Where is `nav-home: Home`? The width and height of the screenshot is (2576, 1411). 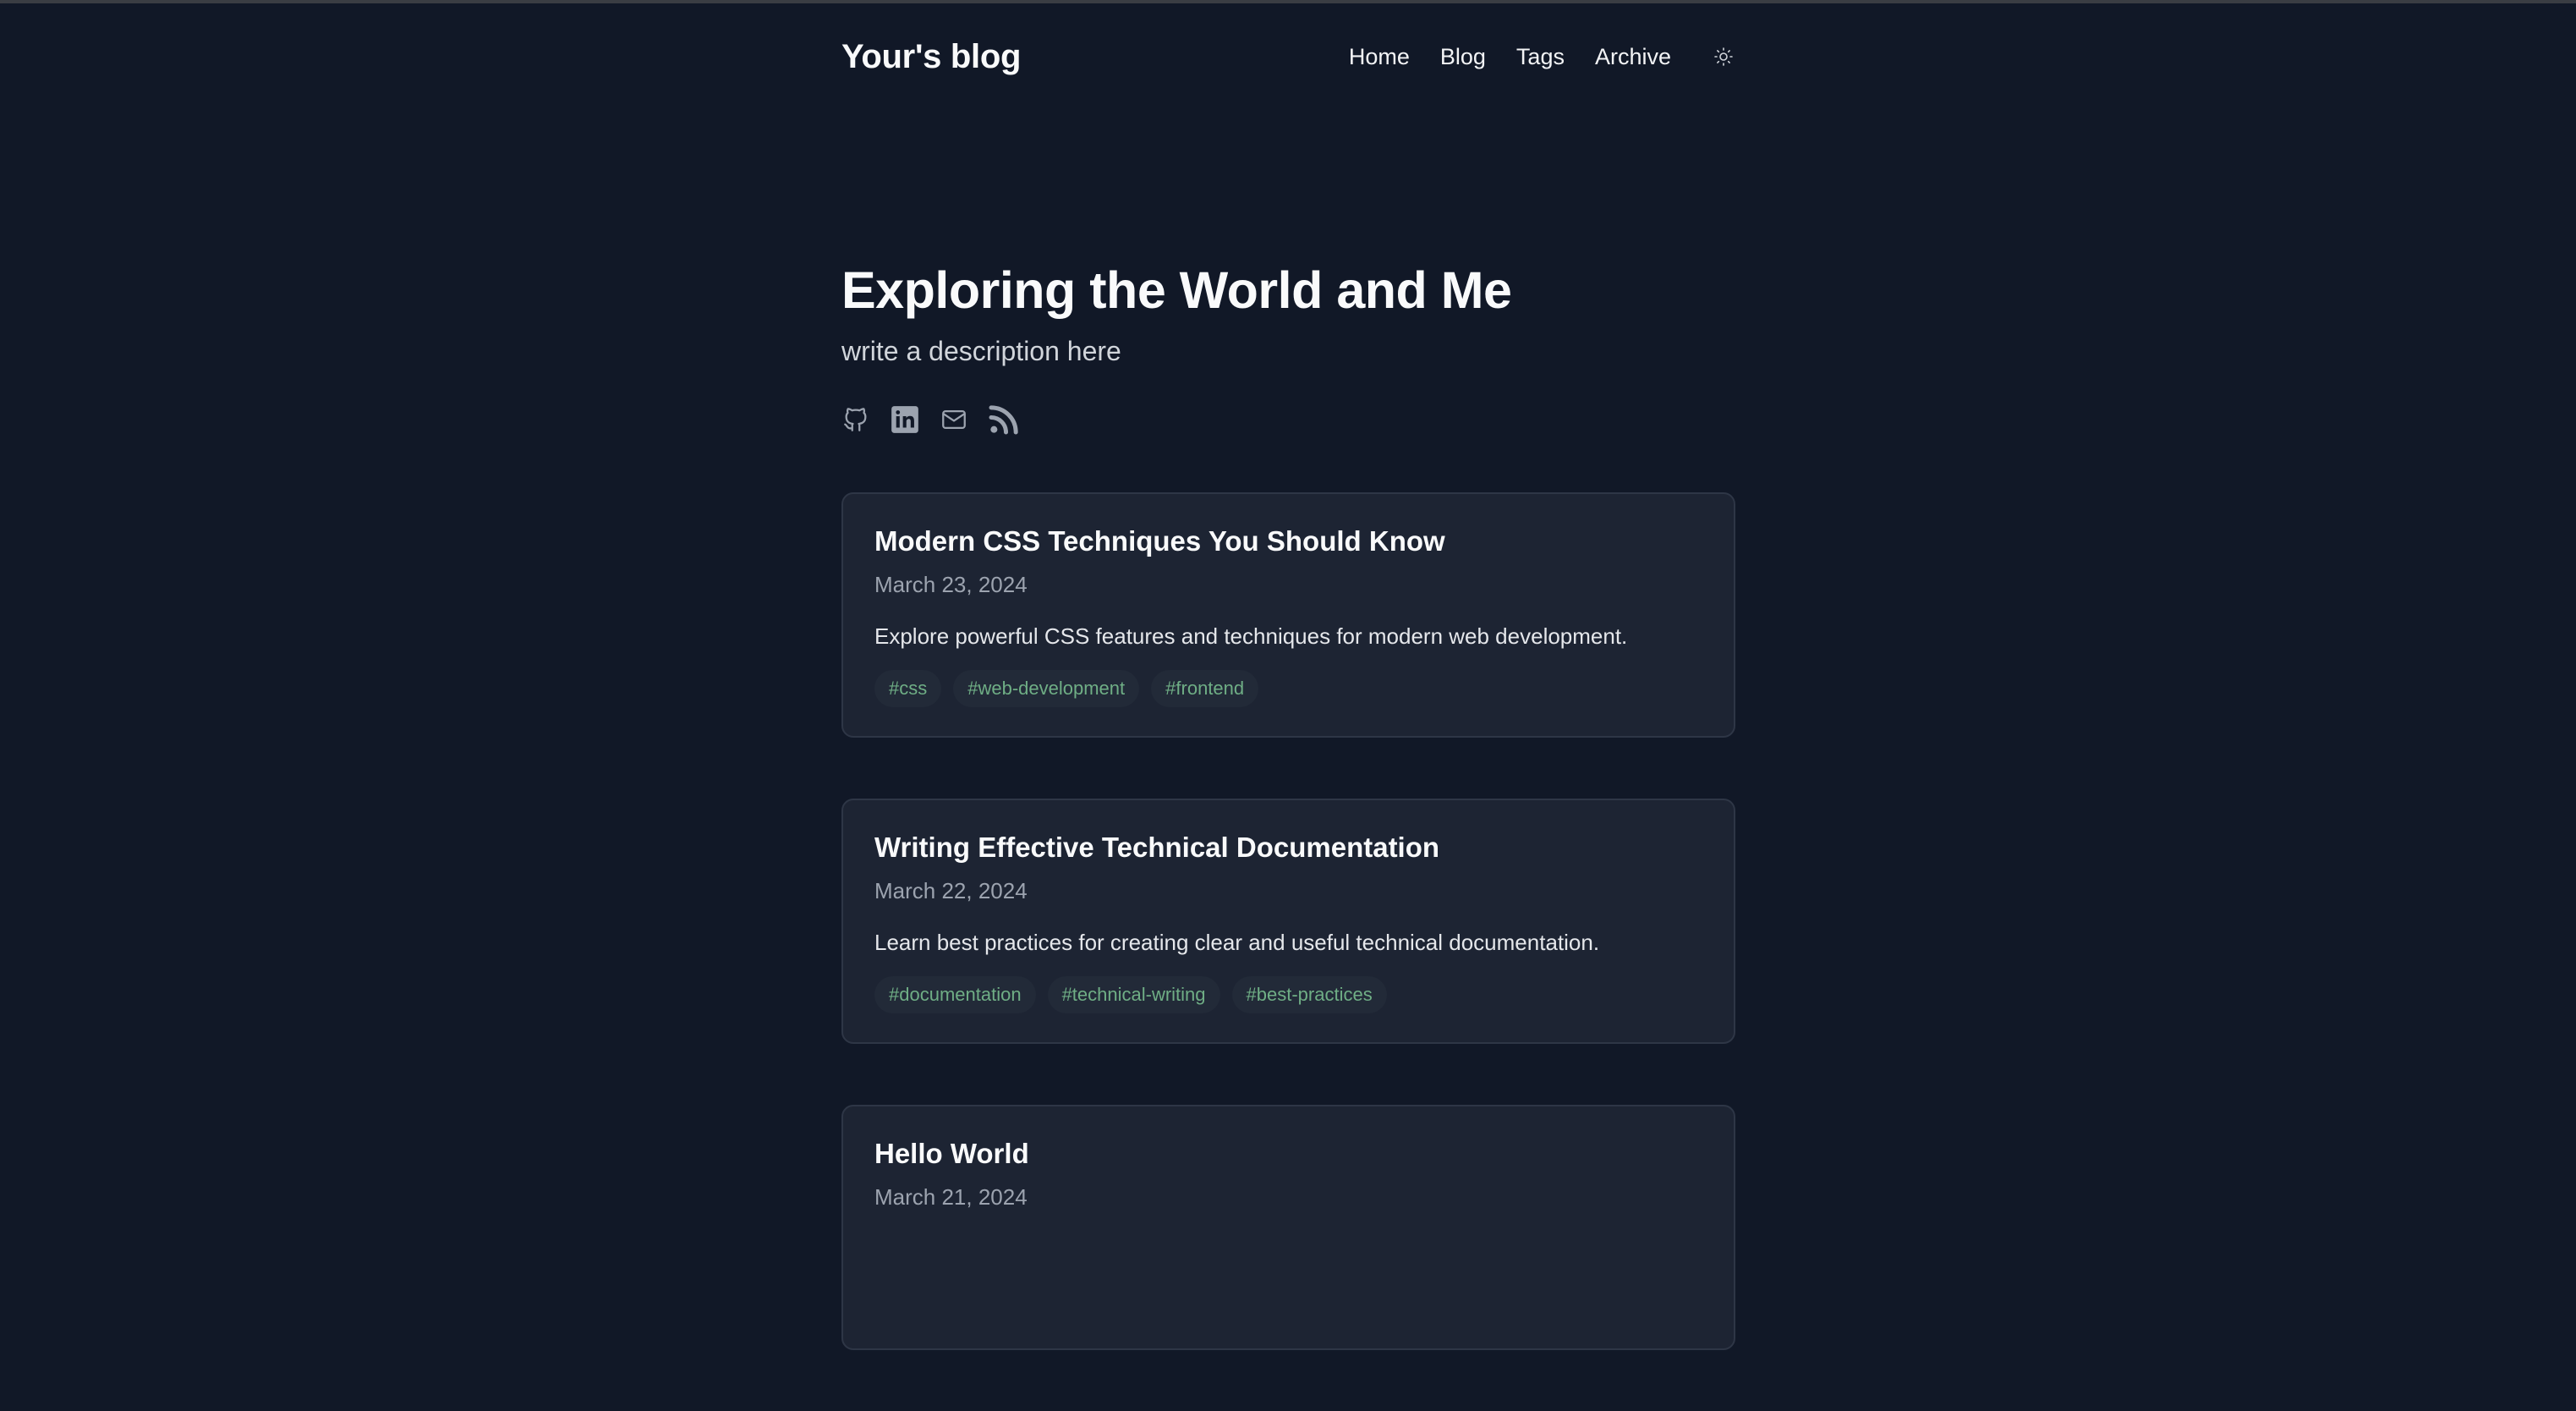
nav-home: Home is located at coordinates (1379, 57).